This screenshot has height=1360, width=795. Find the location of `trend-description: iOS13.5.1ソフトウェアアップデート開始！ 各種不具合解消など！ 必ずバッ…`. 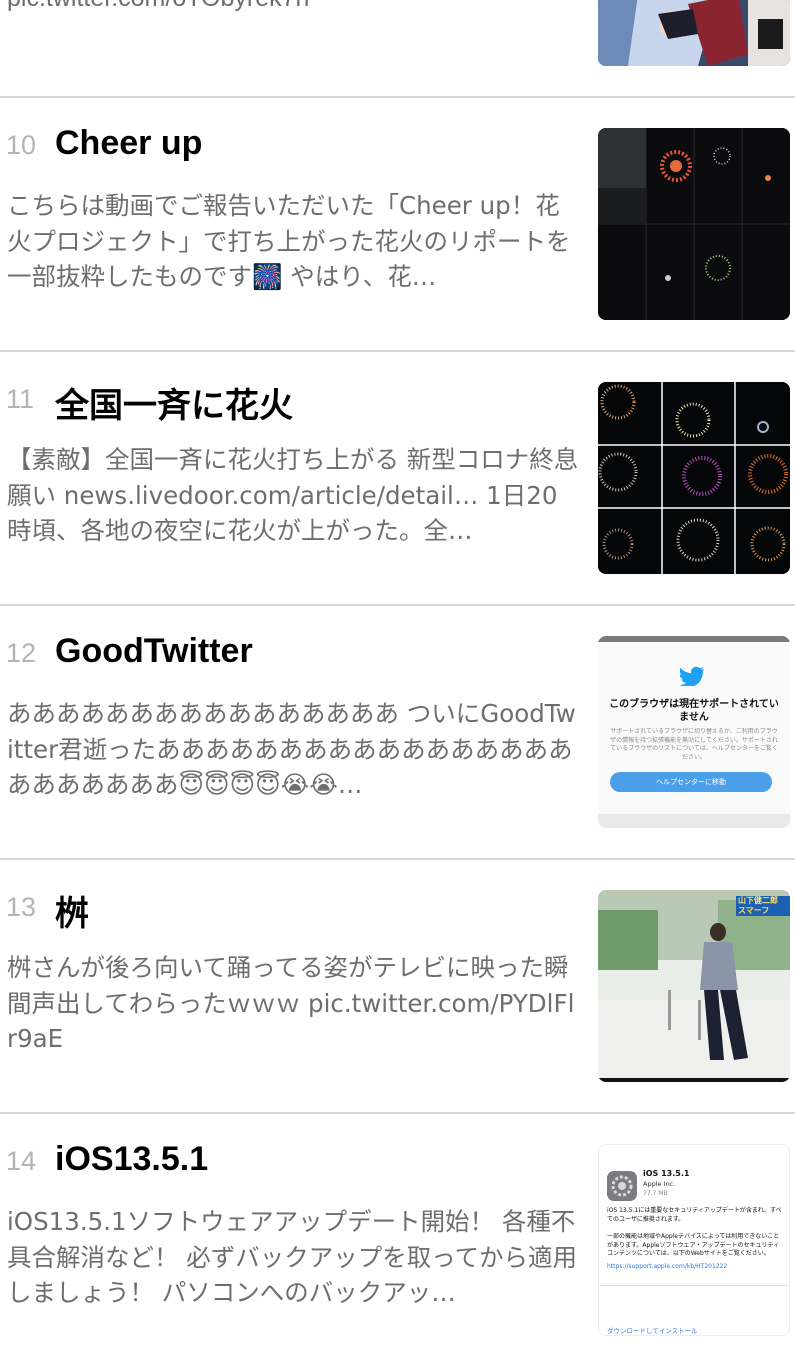

trend-description: iOS13.5.1ソフトウェアアップデート開始！ 各種不具合解消など！ 必ずバッ… is located at coordinates (292, 1257).